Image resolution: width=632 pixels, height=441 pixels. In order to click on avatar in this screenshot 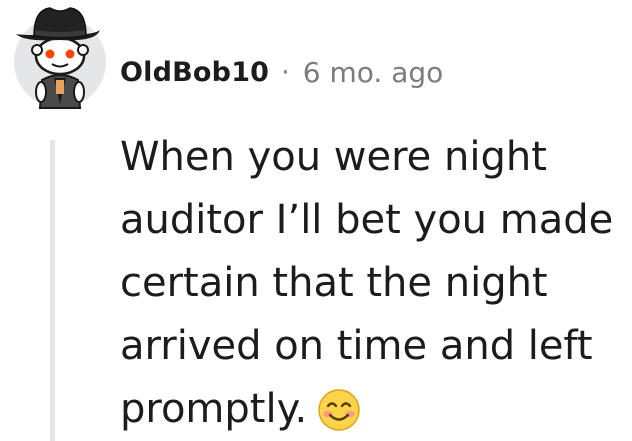, I will do `click(56, 56)`.